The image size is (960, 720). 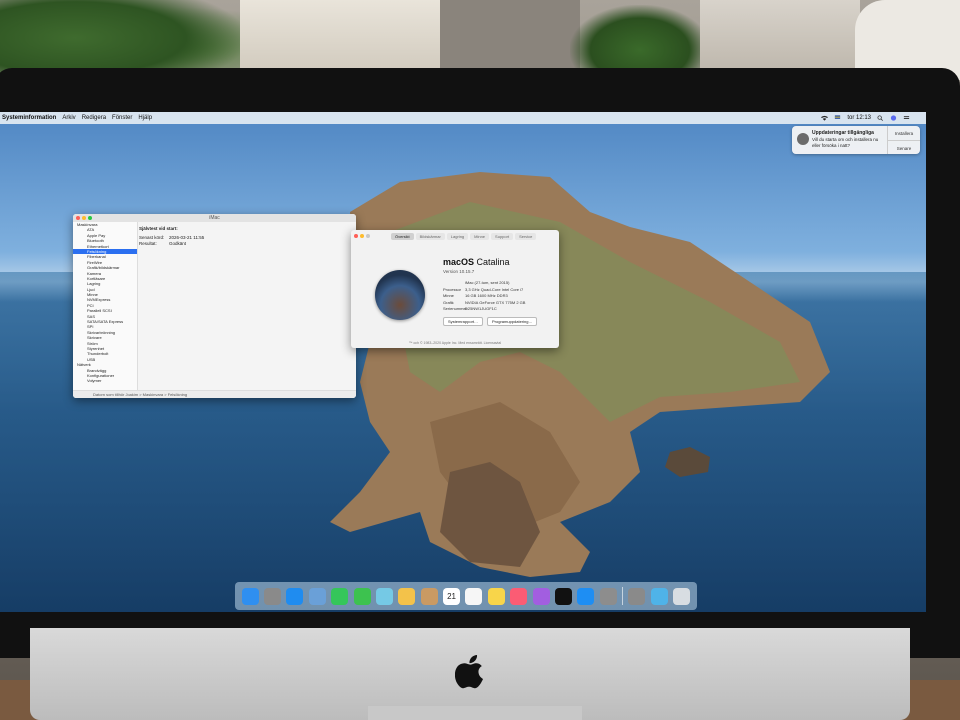 I want to click on os-version: Version 10.15.7, so click(x=459, y=271).